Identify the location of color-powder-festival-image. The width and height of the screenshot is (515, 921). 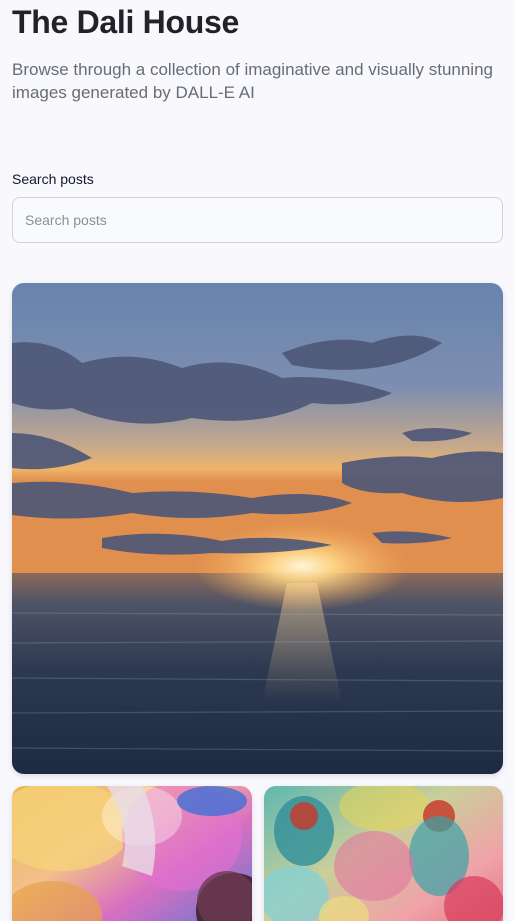
(132, 853).